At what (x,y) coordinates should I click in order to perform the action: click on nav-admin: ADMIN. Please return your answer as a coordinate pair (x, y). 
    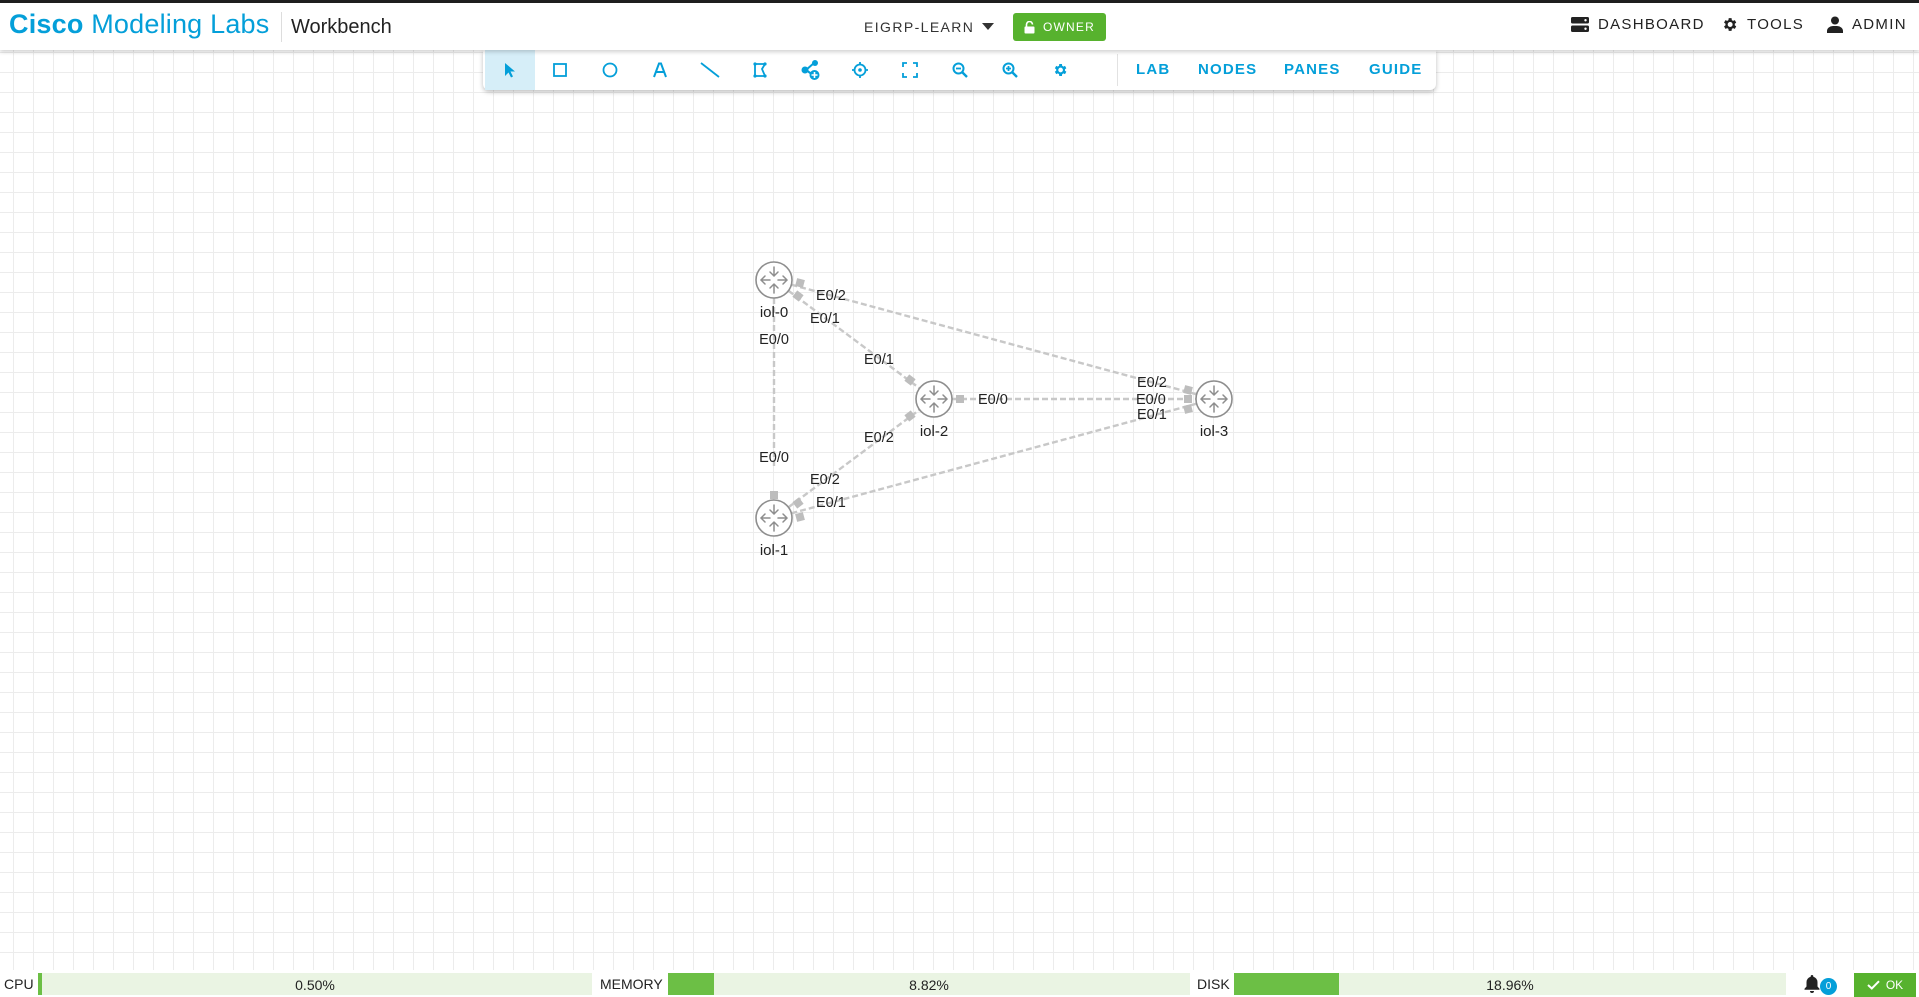
    Looking at the image, I should click on (1867, 24).